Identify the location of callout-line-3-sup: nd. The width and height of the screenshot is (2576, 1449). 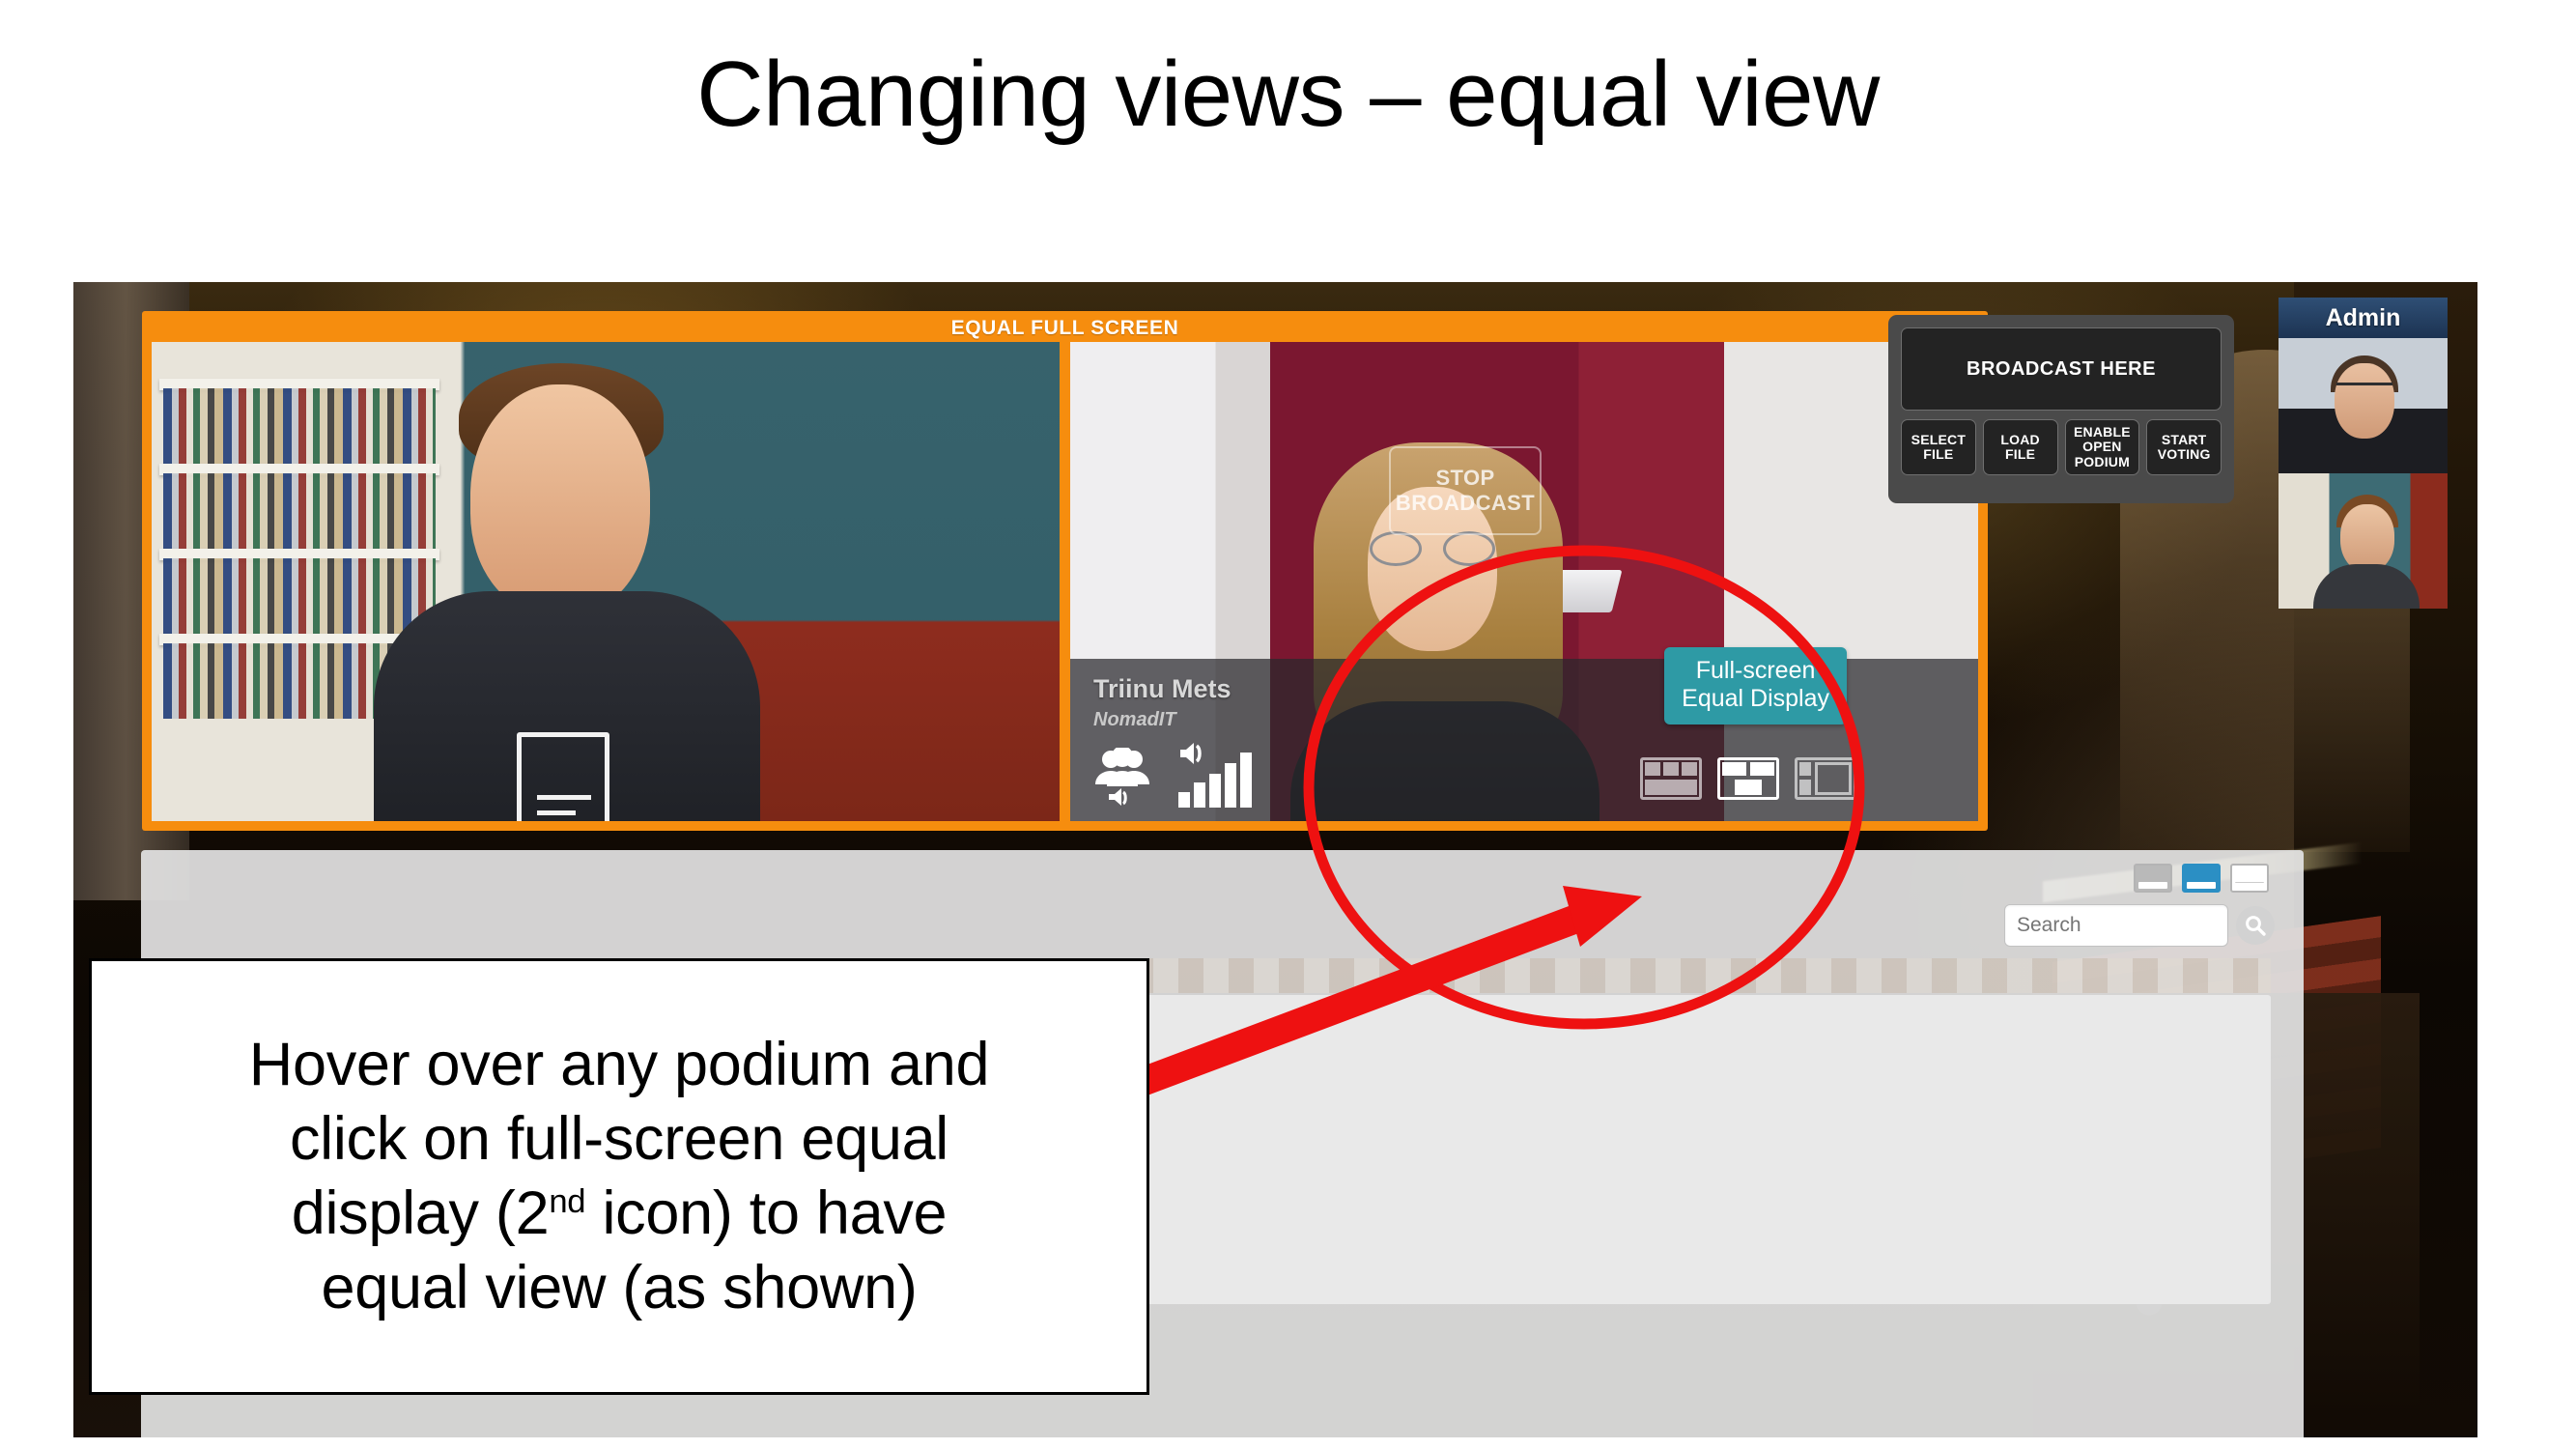
(567, 1201).